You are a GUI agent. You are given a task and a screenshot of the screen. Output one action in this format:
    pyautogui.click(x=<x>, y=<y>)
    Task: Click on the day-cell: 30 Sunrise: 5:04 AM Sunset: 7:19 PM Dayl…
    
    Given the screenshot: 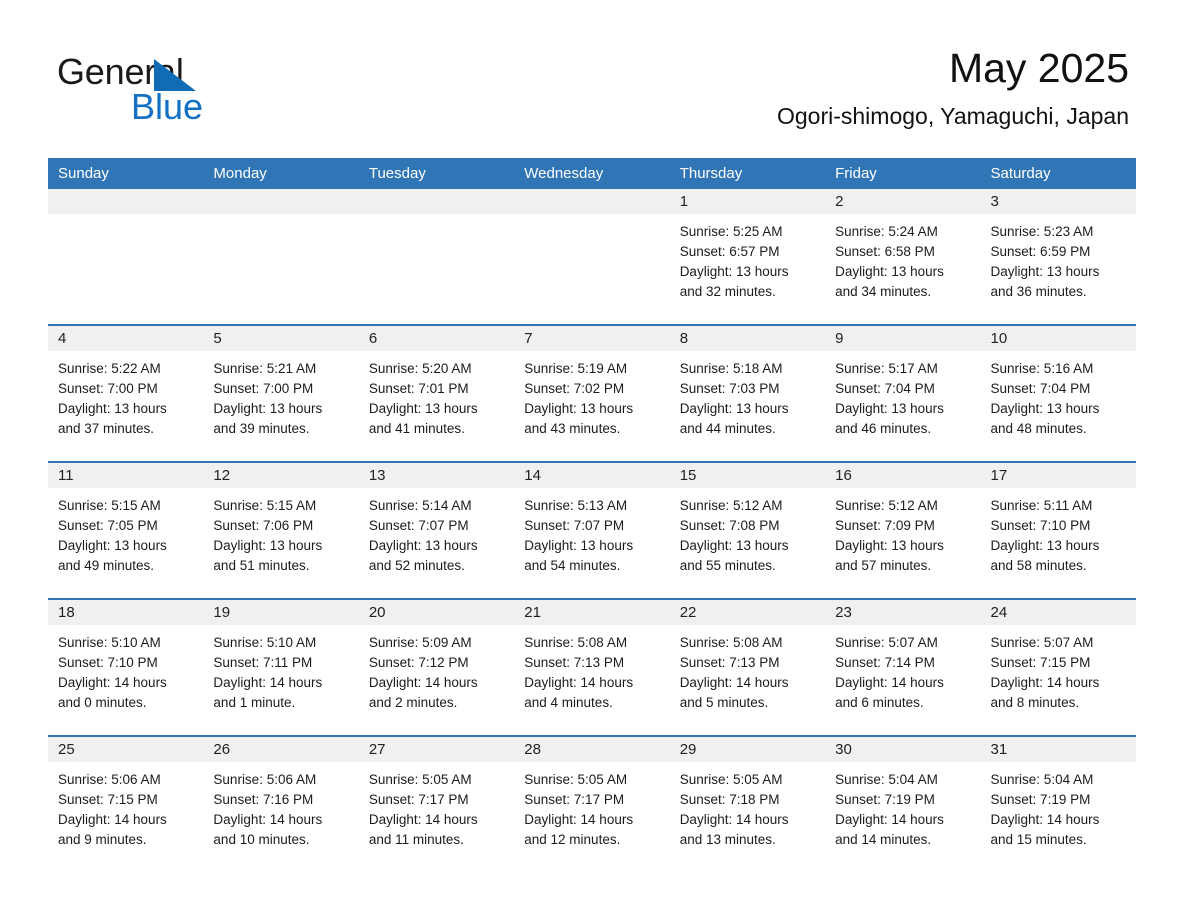 What is the action you would take?
    pyautogui.click(x=903, y=803)
    